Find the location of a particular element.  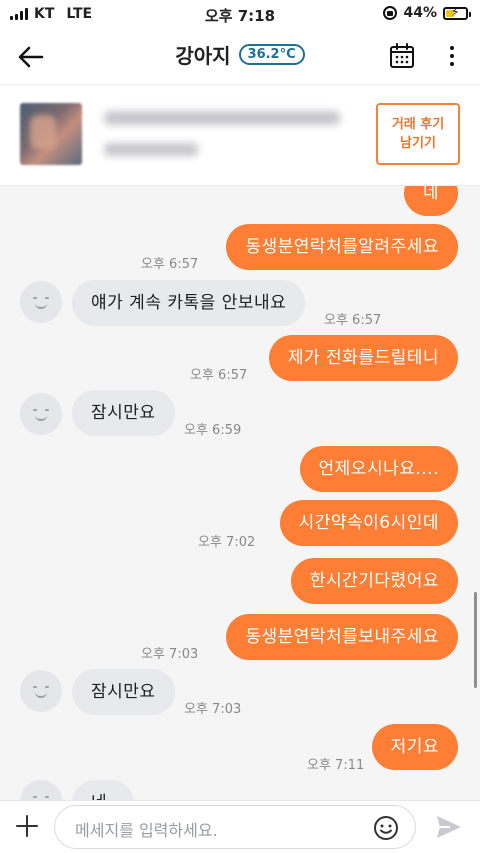

calendar-icon is located at coordinates (402, 55).